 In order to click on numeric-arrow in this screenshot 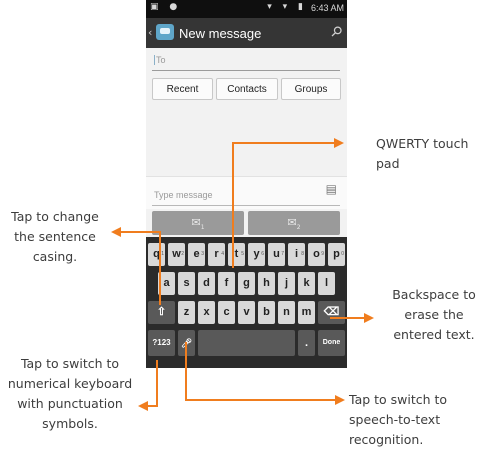, I will do `click(148, 385)`.